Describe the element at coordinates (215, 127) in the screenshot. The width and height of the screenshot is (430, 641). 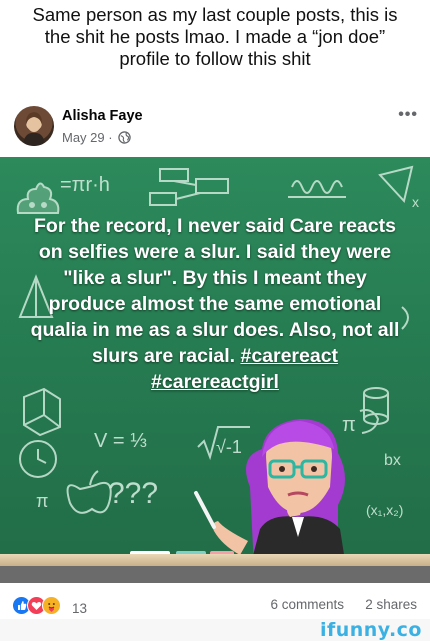
I see `post-header: Alisha Faye May 29 · •••` at that location.